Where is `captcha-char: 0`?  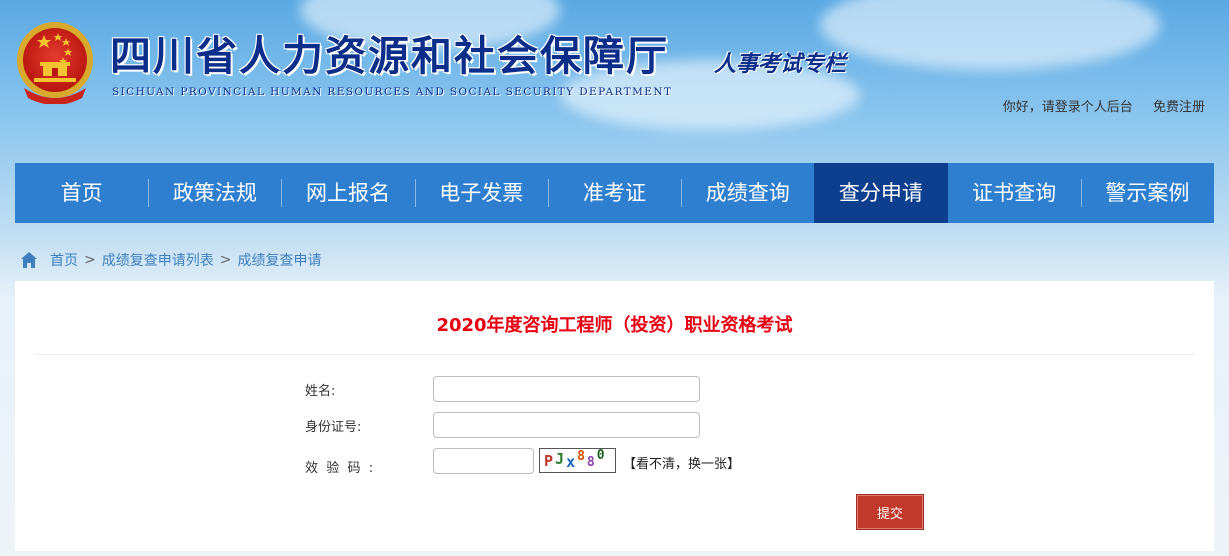
captcha-char: 0 is located at coordinates (600, 455).